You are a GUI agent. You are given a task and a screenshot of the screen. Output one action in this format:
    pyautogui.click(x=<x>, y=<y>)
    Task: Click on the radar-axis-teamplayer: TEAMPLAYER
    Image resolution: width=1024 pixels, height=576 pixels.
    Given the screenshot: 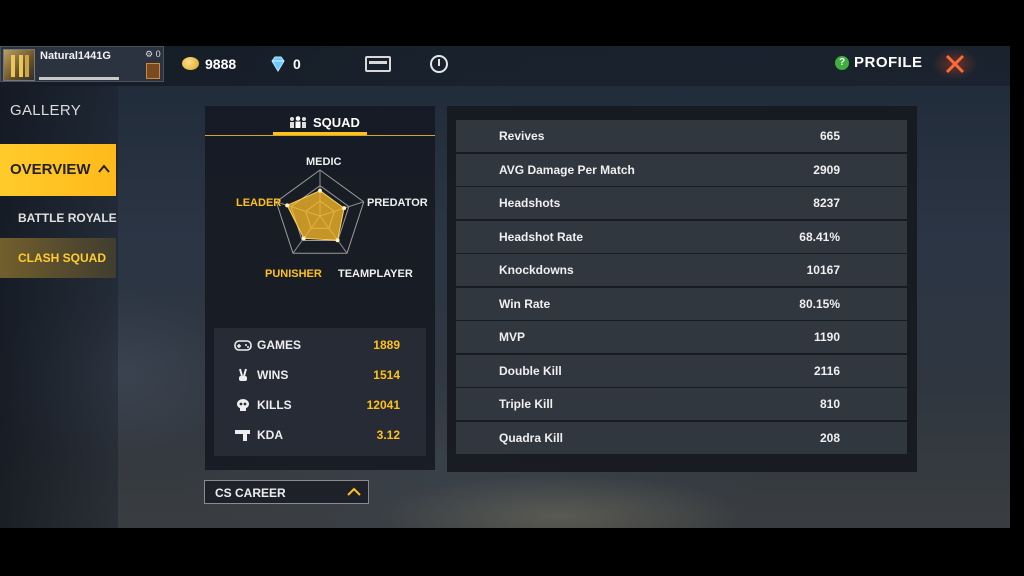 What is the action you would take?
    pyautogui.click(x=375, y=274)
    